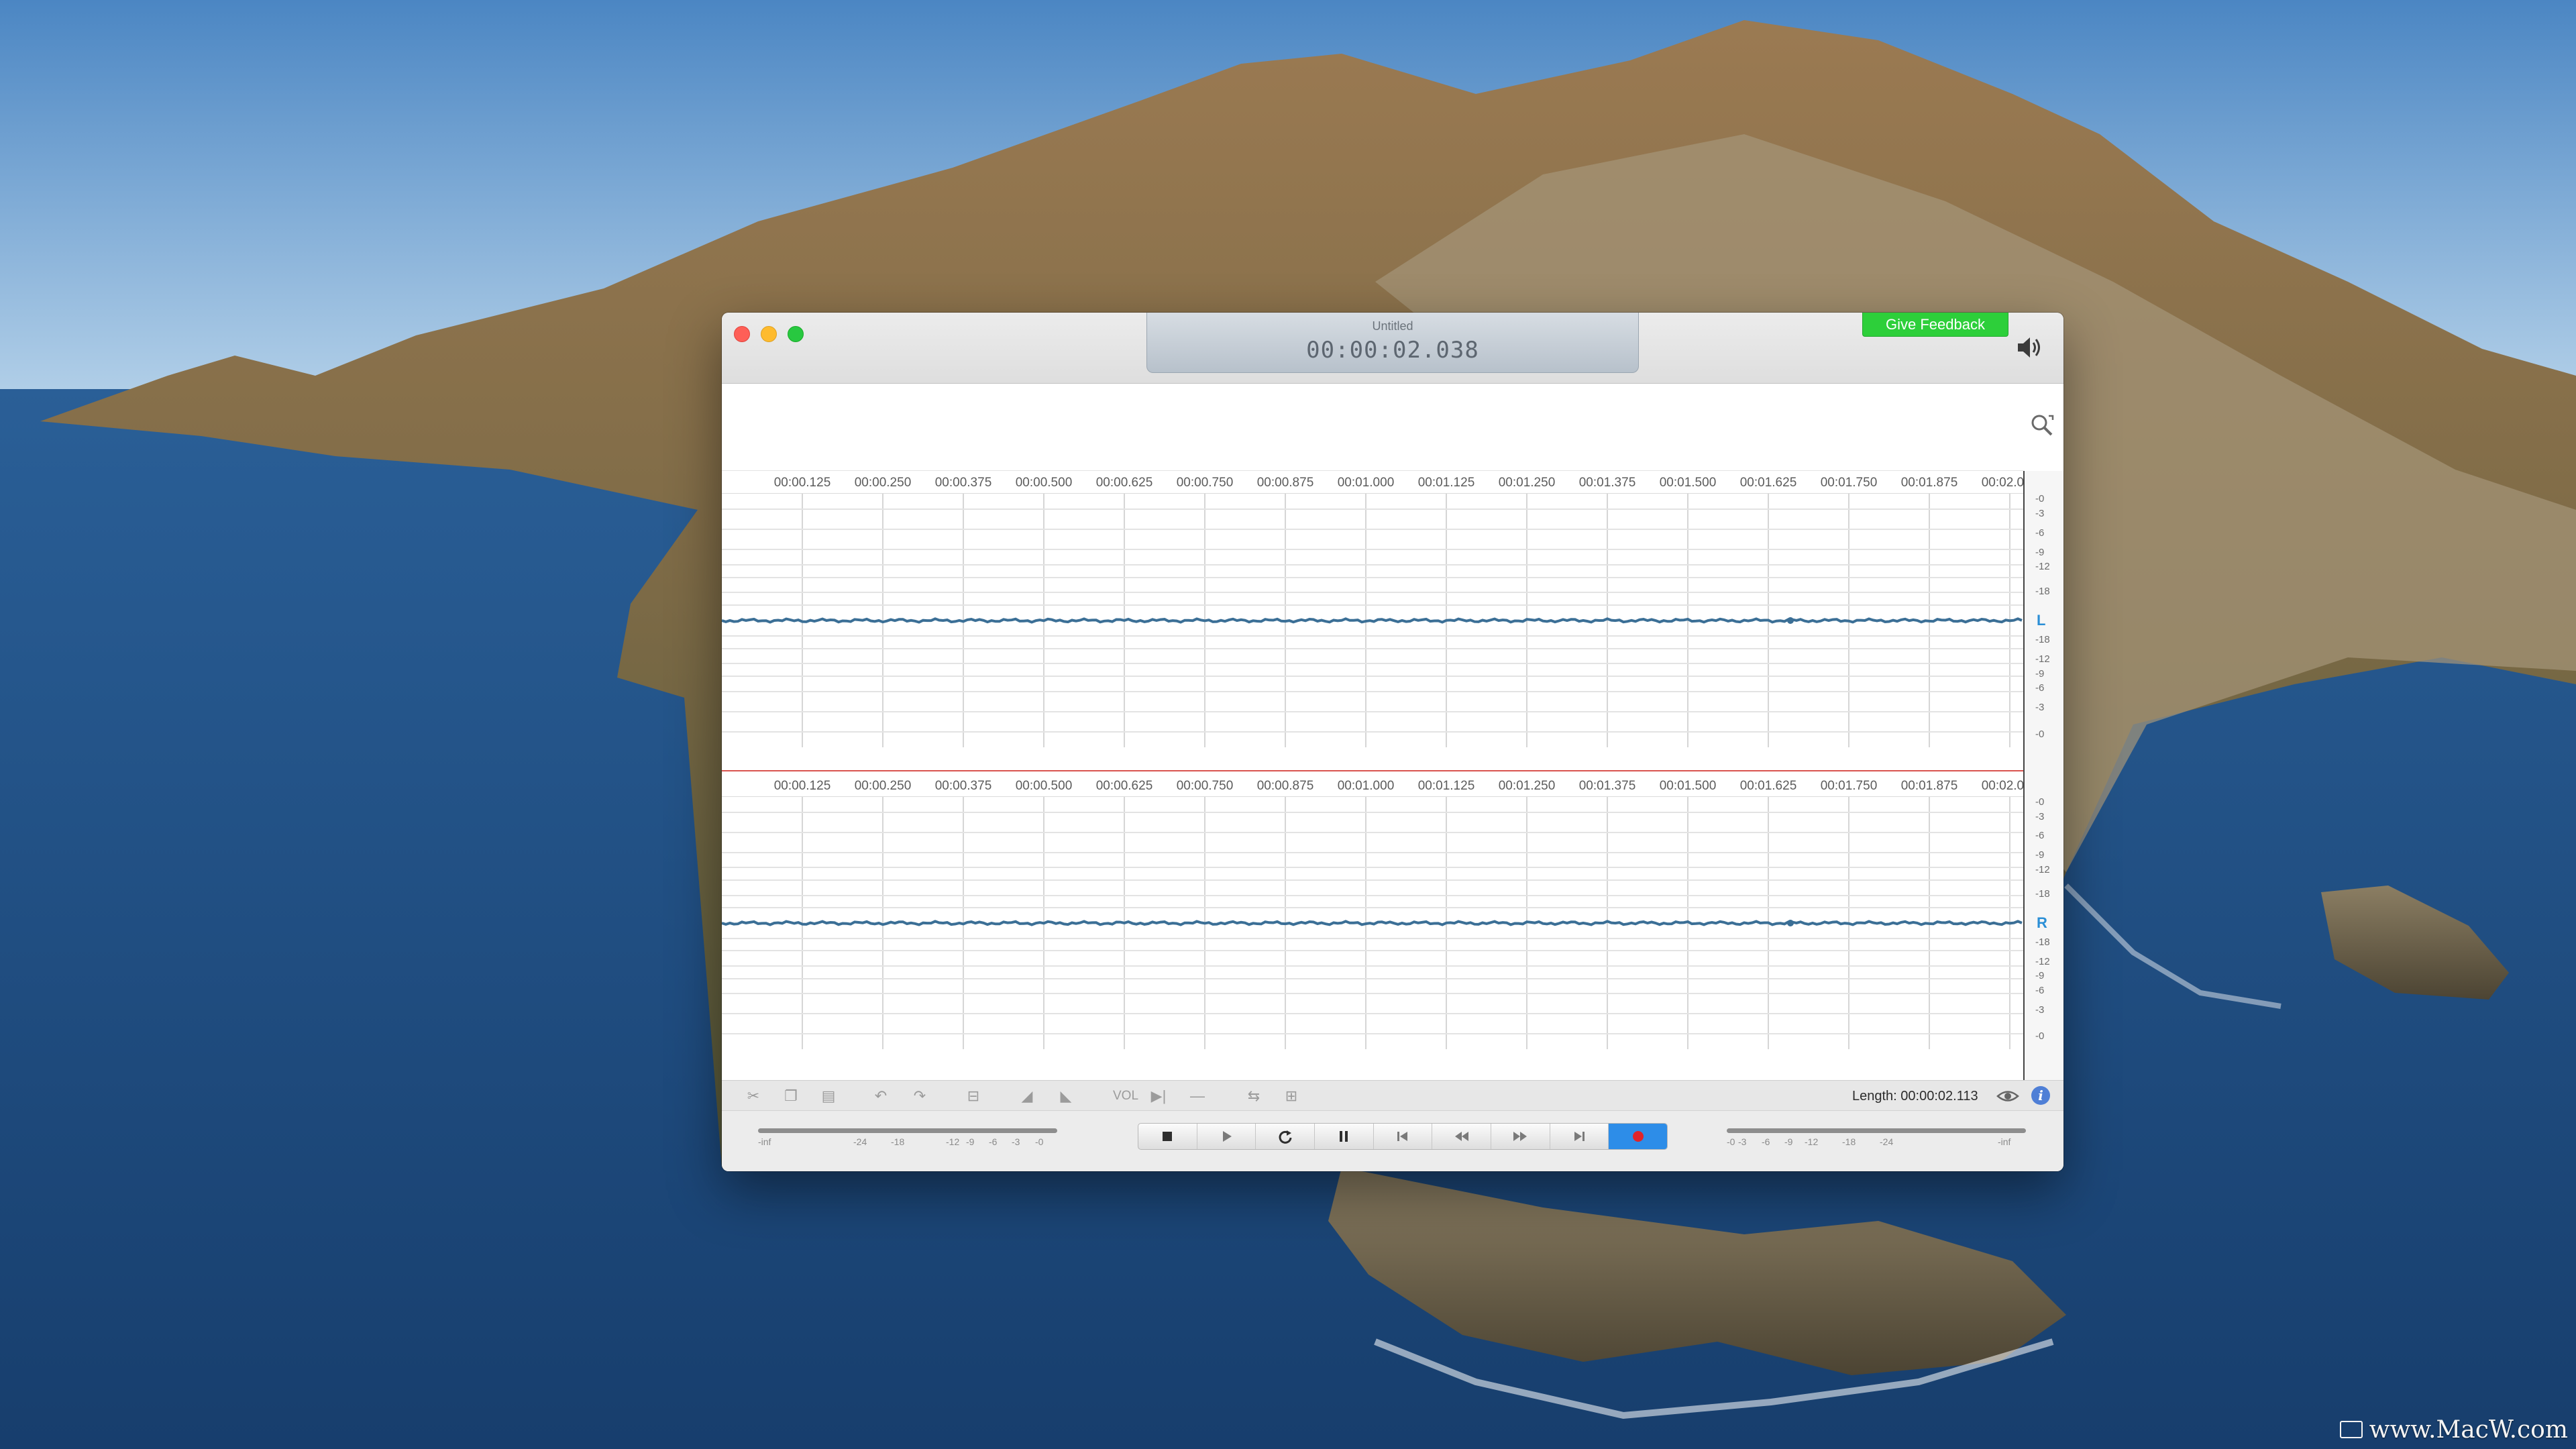 This screenshot has height=1449, width=2576. What do you see at coordinates (769, 334) in the screenshot?
I see `minimize-window-button` at bounding box center [769, 334].